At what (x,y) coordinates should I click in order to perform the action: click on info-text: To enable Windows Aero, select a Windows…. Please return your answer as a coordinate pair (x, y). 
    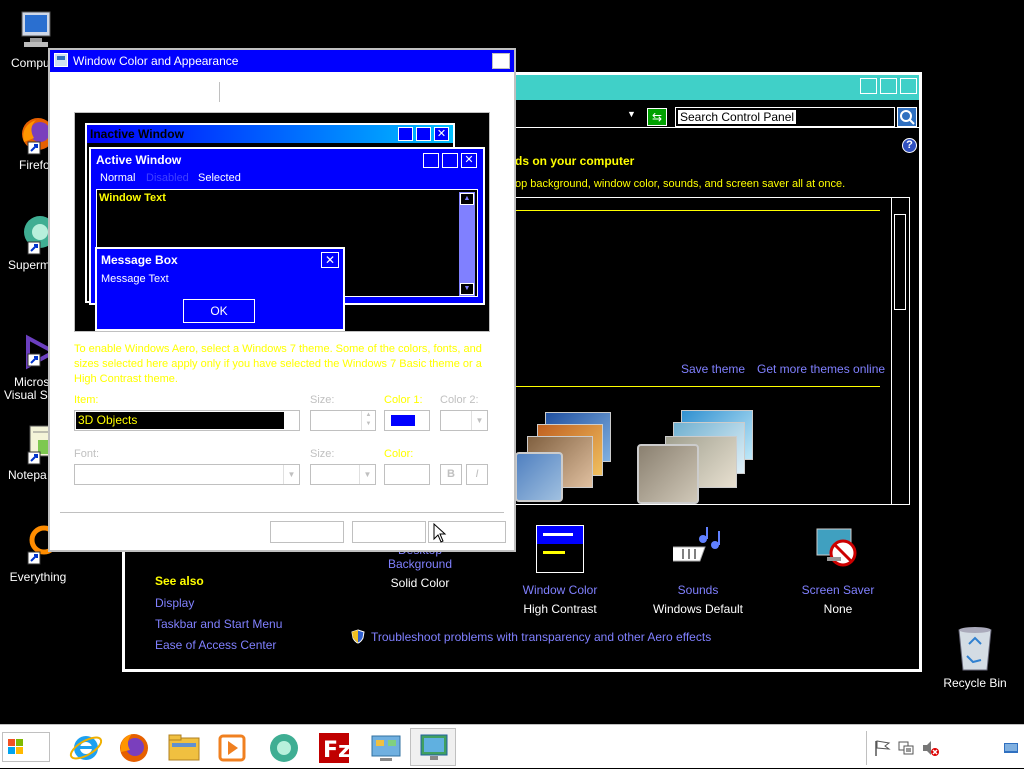
    Looking at the image, I should click on (278, 364).